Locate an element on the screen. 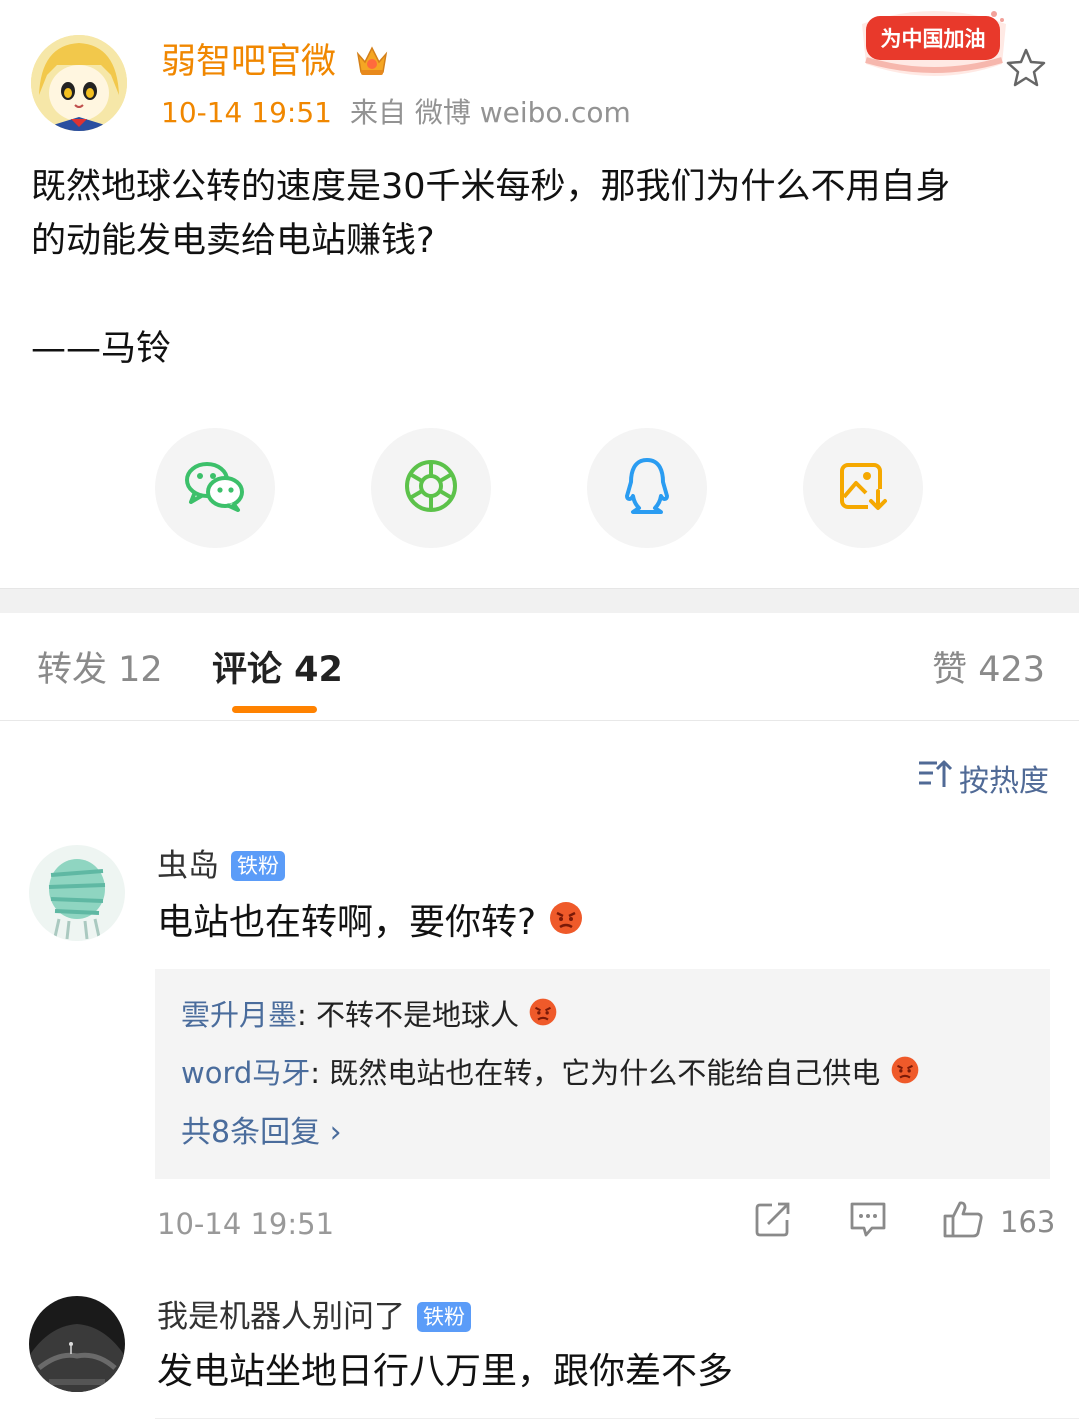 Image resolution: width=1079 pixels, height=1420 pixels. comment-icon is located at coordinates (868, 1222).